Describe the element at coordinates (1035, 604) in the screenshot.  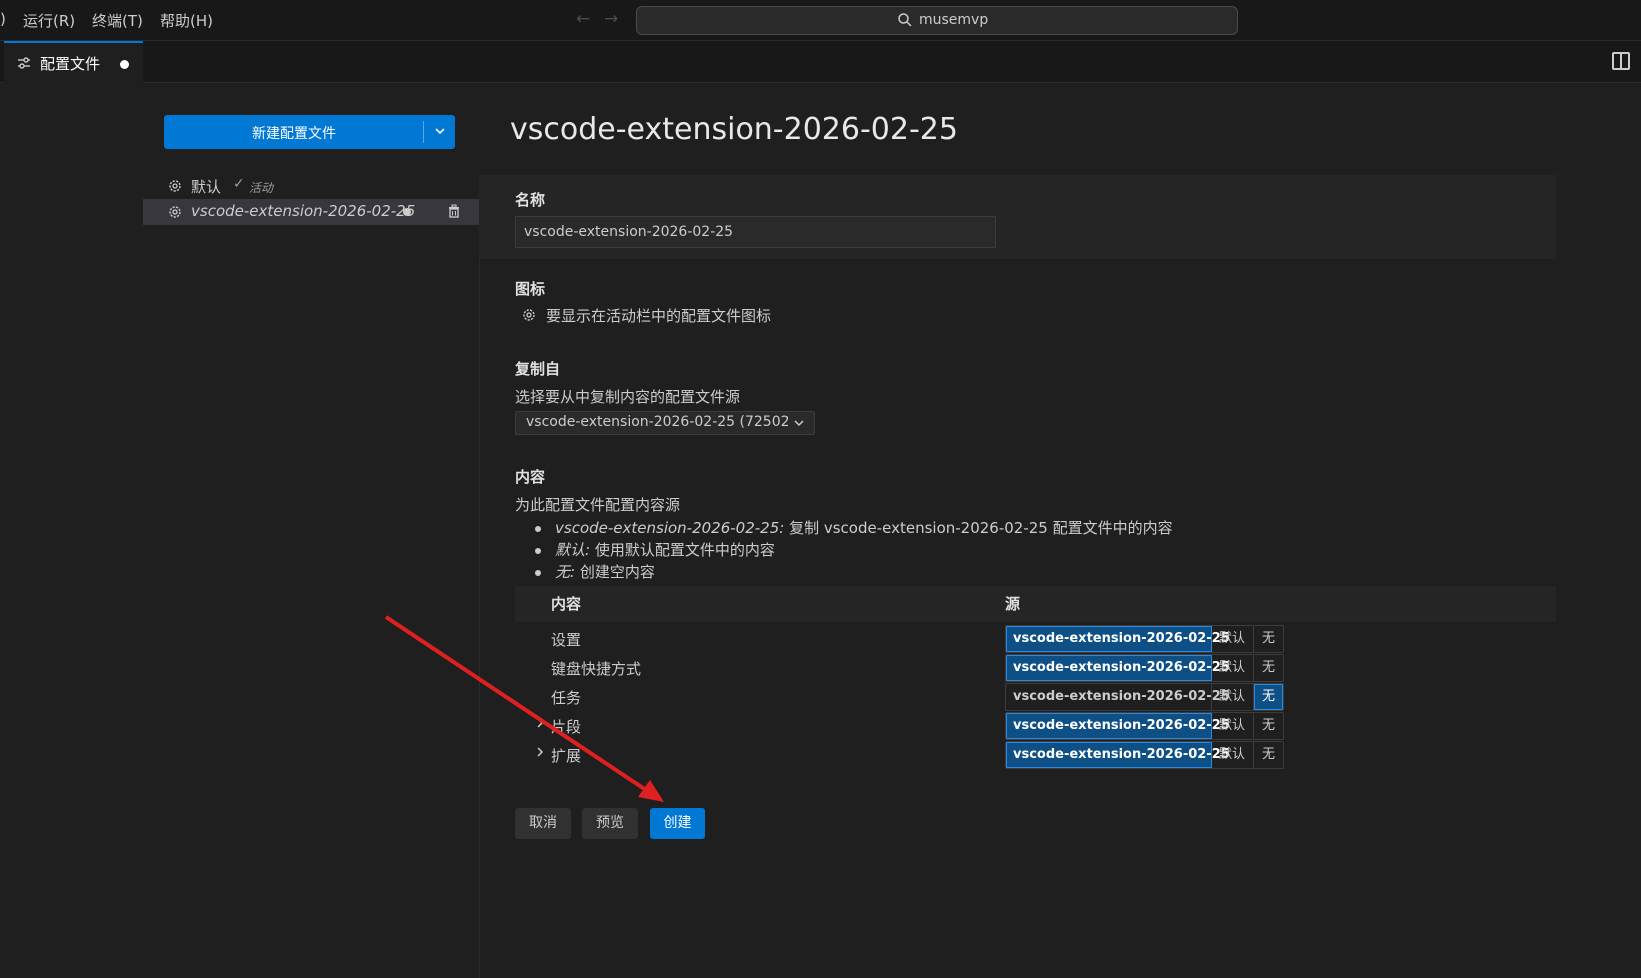
I see `contents-table-header: 内容 源` at that location.